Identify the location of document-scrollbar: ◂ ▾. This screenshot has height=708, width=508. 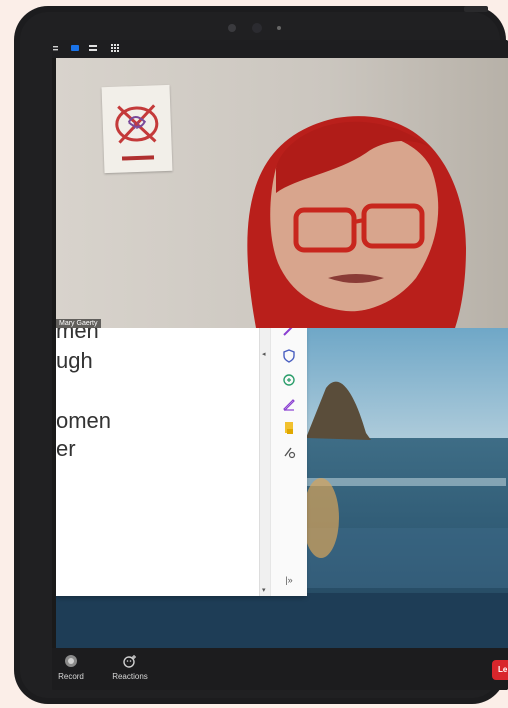
(264, 462).